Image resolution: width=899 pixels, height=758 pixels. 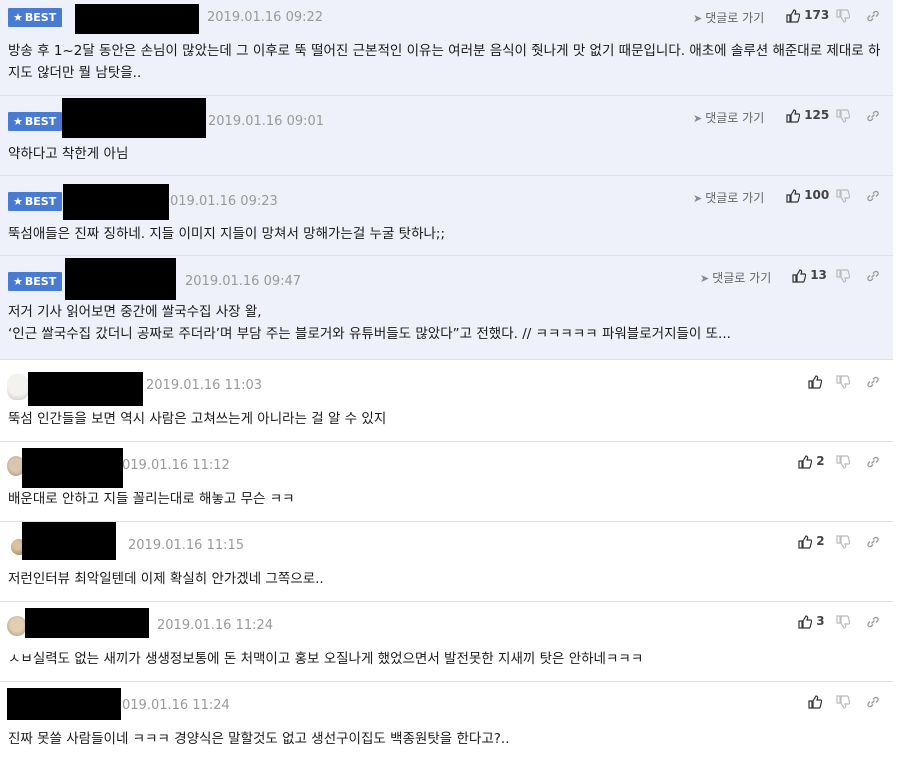 I want to click on like-count: 125, so click(x=817, y=115).